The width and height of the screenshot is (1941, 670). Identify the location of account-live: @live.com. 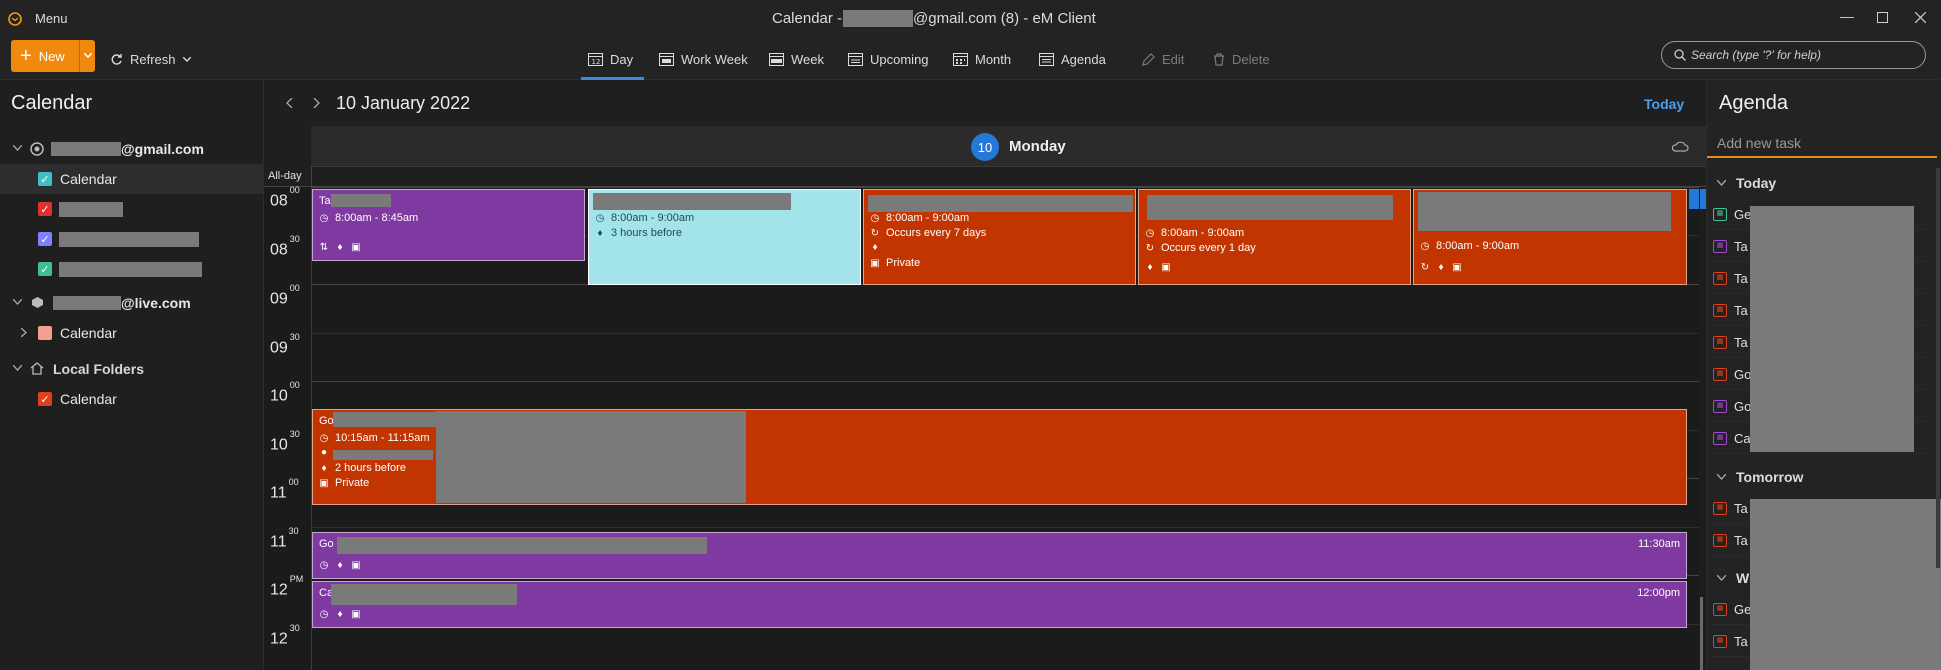
(131, 303).